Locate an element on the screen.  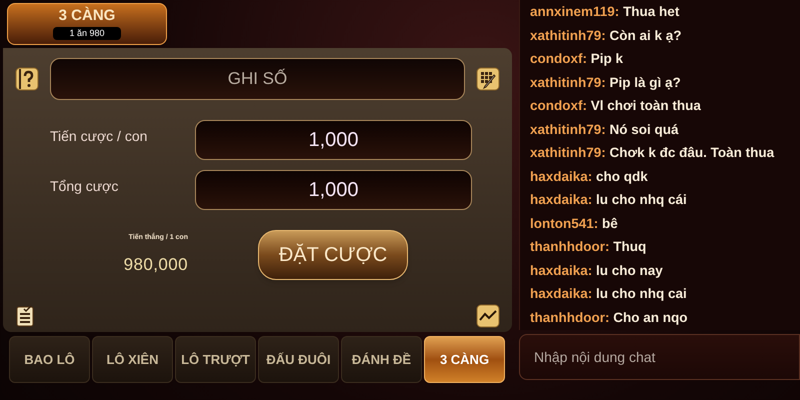
chart-icon is located at coordinates (488, 316).